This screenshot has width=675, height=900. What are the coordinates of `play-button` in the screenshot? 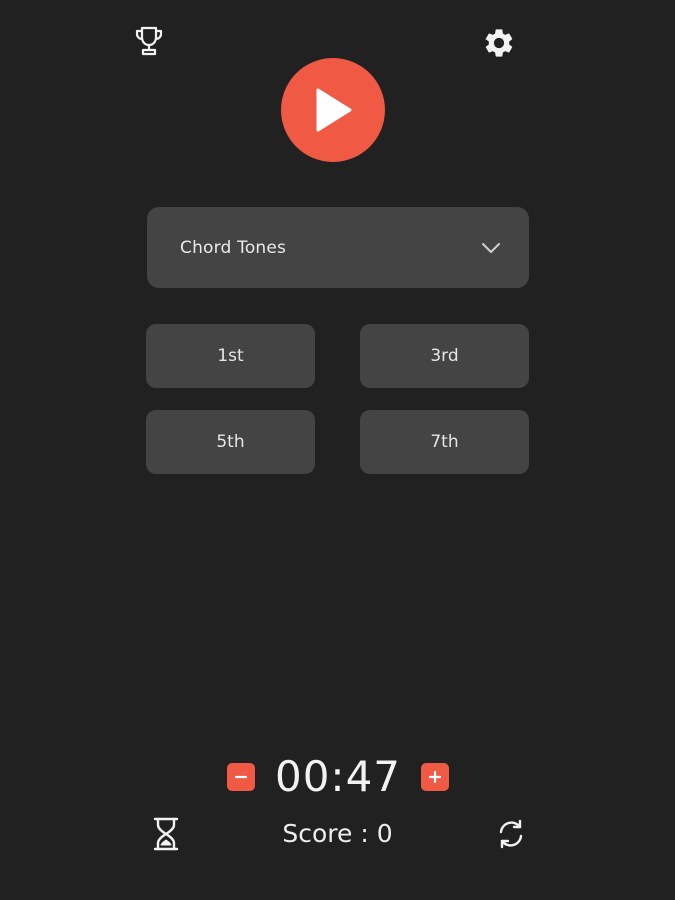 It's located at (333, 110).